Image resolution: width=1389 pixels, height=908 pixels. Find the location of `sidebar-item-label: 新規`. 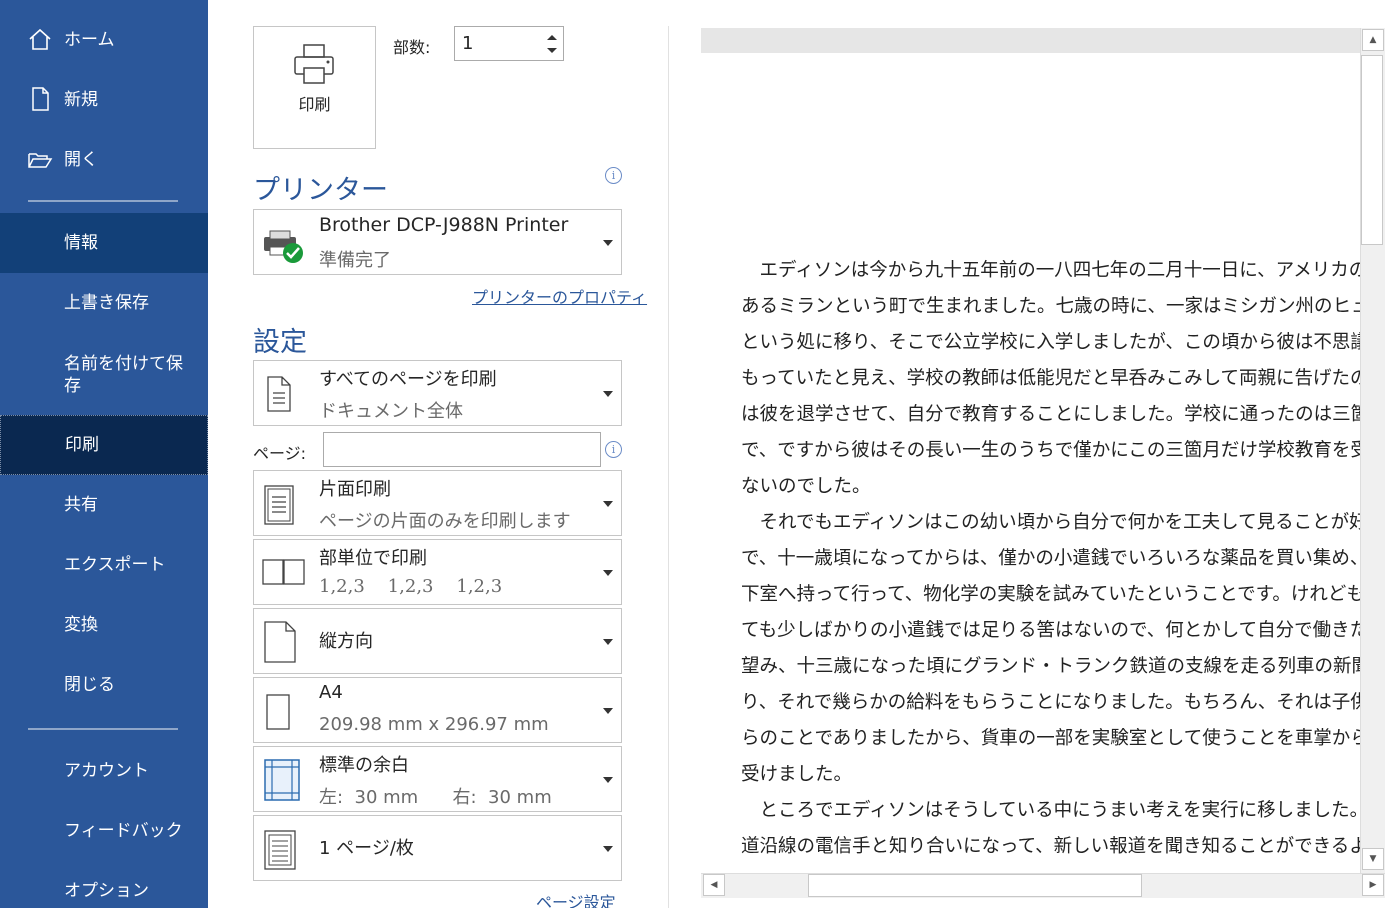

sidebar-item-label: 新規 is located at coordinates (81, 100).